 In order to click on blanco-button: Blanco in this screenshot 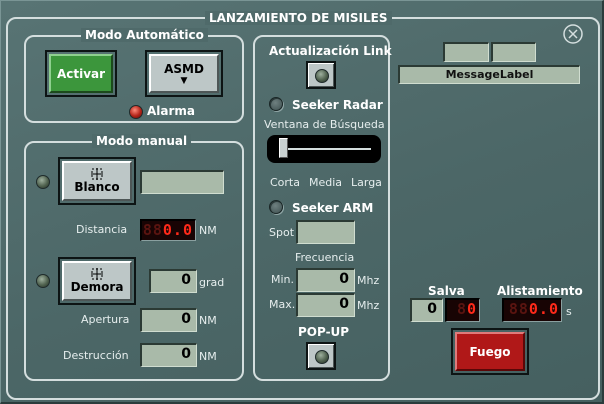, I will do `click(97, 181)`.